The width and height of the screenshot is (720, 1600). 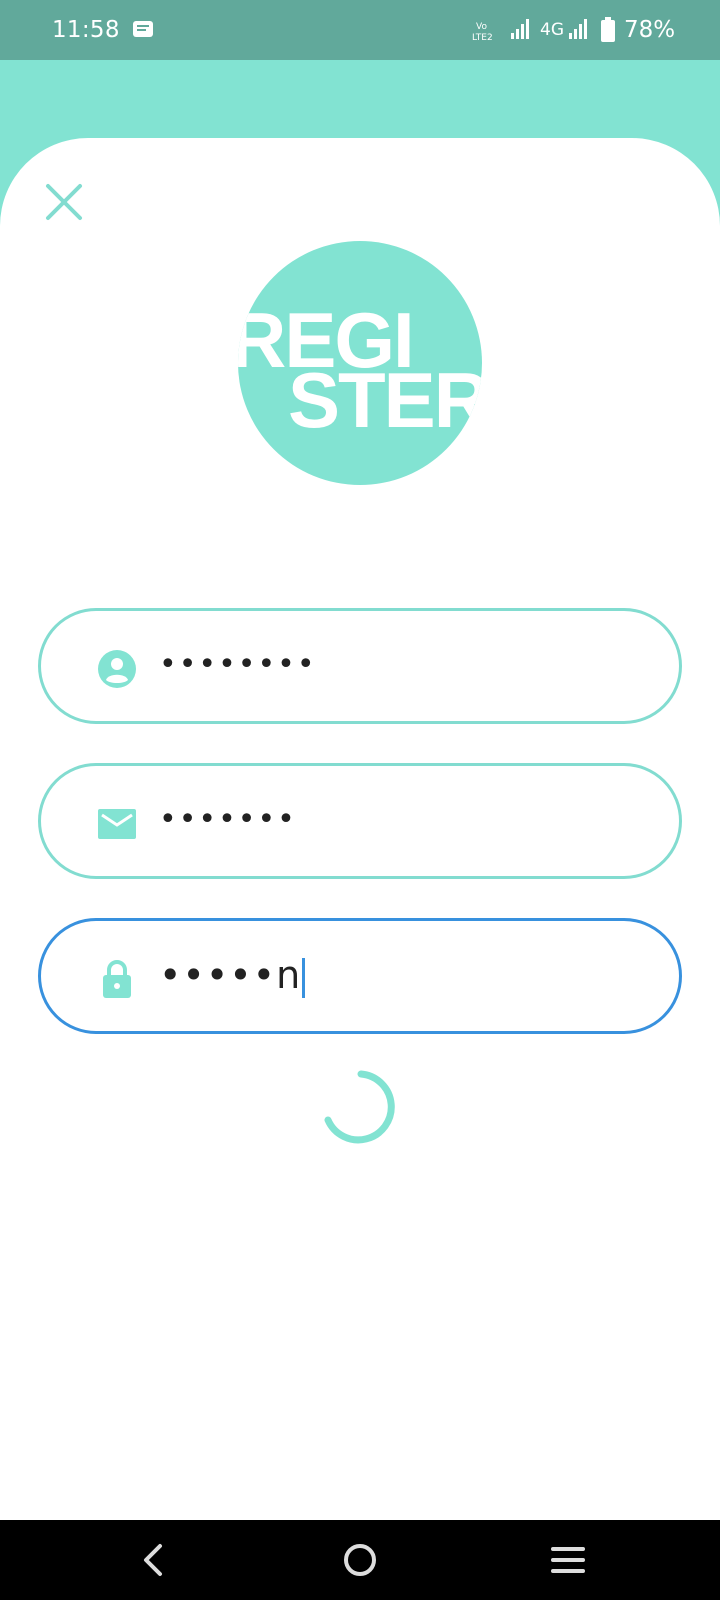 What do you see at coordinates (117, 669) in the screenshot?
I see `user-icon` at bounding box center [117, 669].